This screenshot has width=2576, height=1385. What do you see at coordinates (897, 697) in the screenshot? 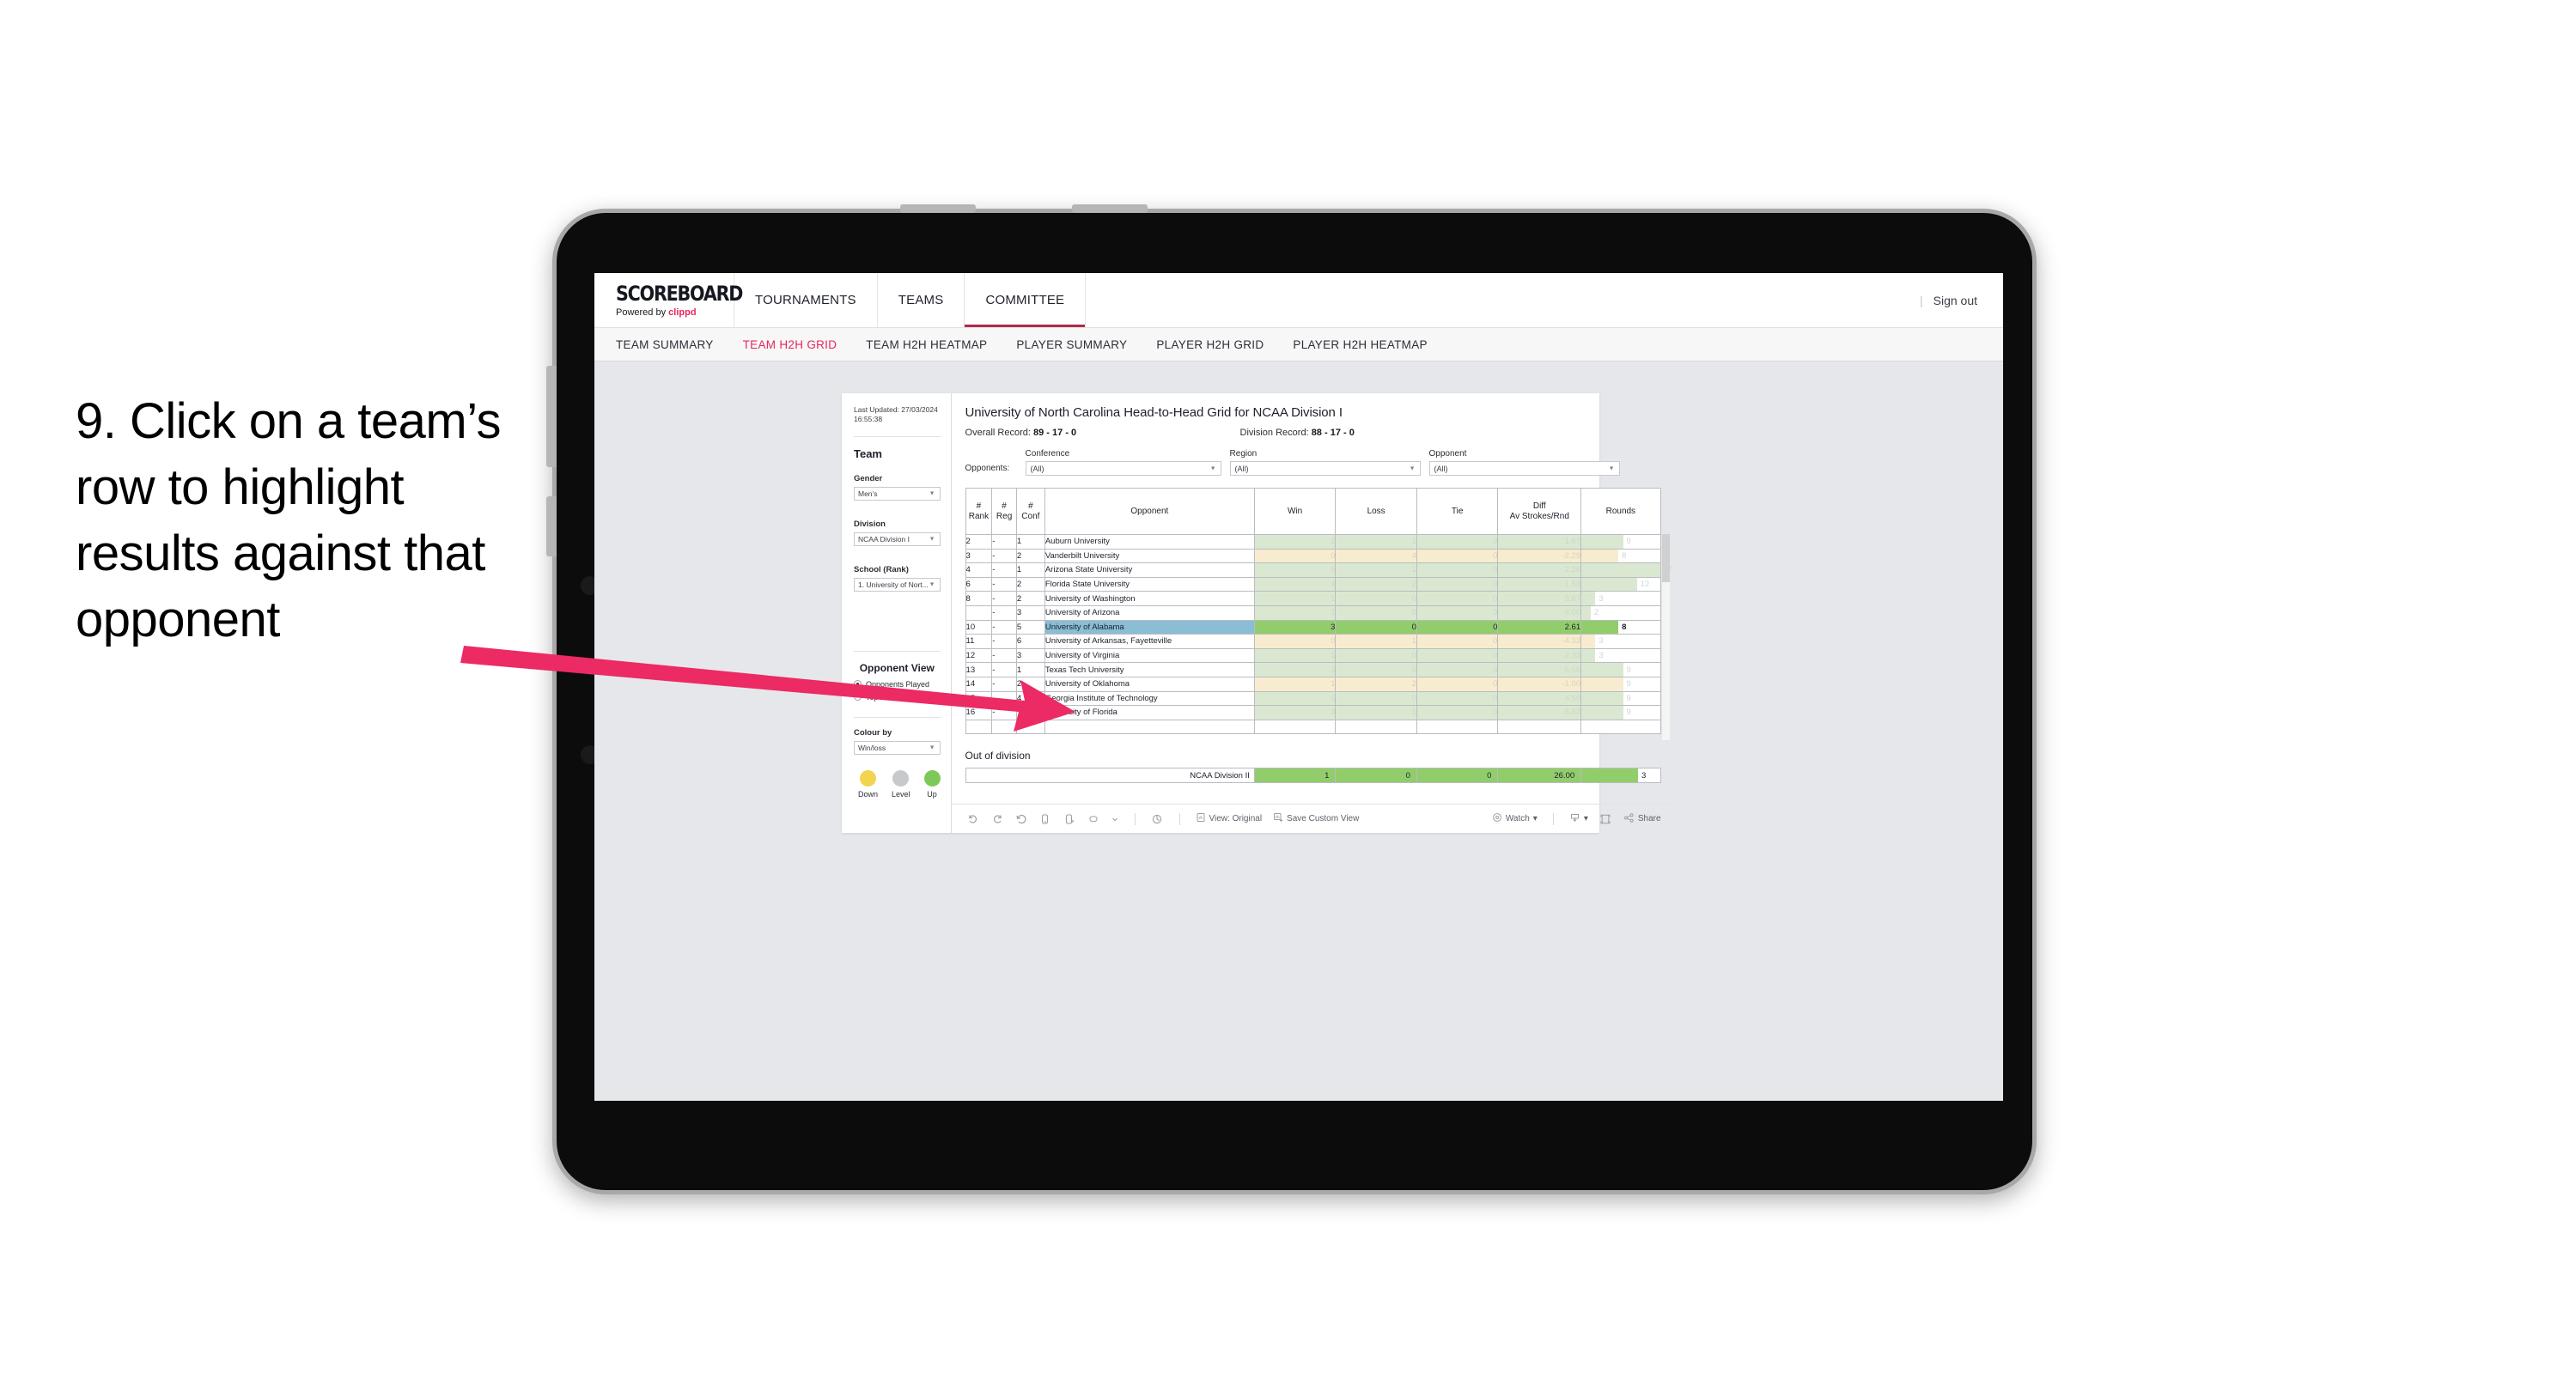
I see `radio-option-top-100: Top 100` at bounding box center [897, 697].